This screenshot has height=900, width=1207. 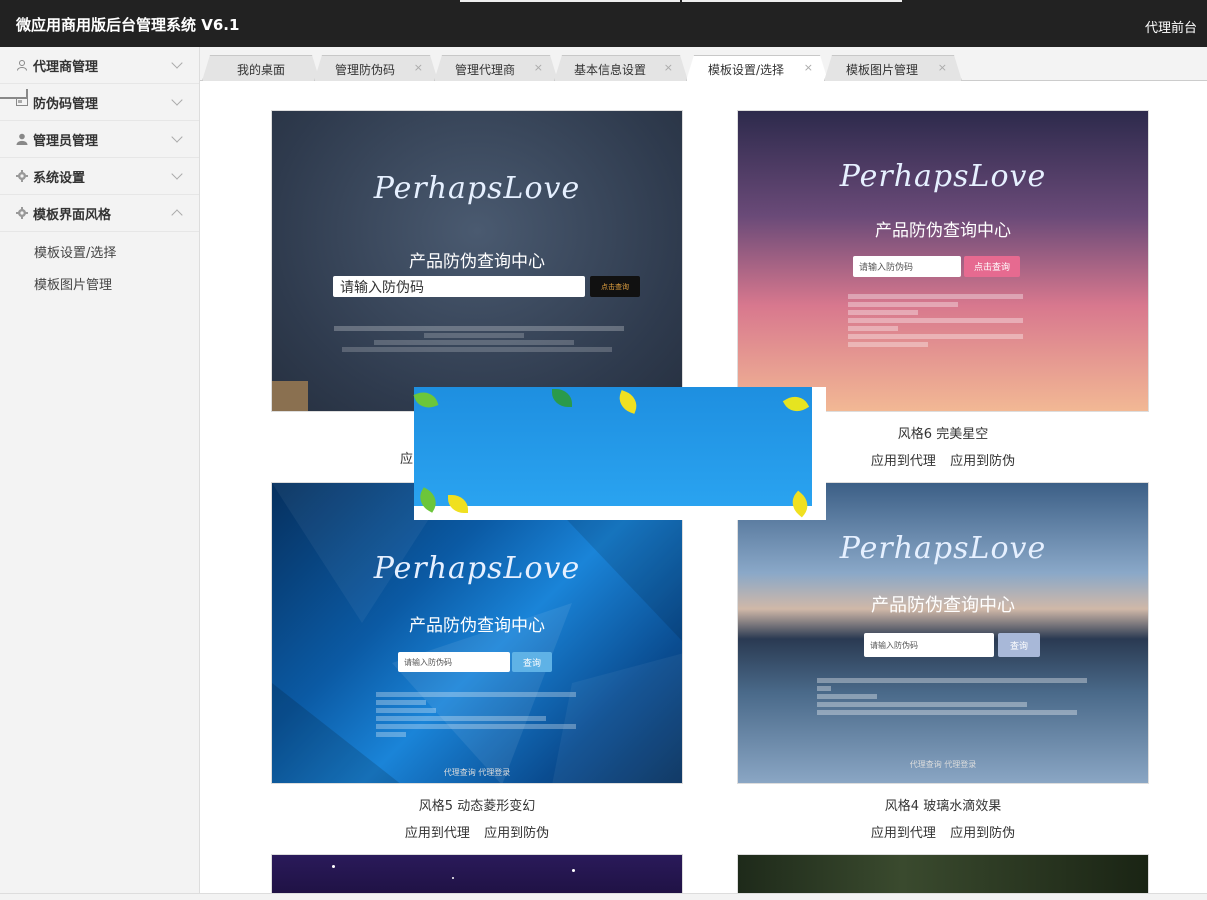 I want to click on sidebar-item-code-management: 防伪码管理, so click(x=99, y=102).